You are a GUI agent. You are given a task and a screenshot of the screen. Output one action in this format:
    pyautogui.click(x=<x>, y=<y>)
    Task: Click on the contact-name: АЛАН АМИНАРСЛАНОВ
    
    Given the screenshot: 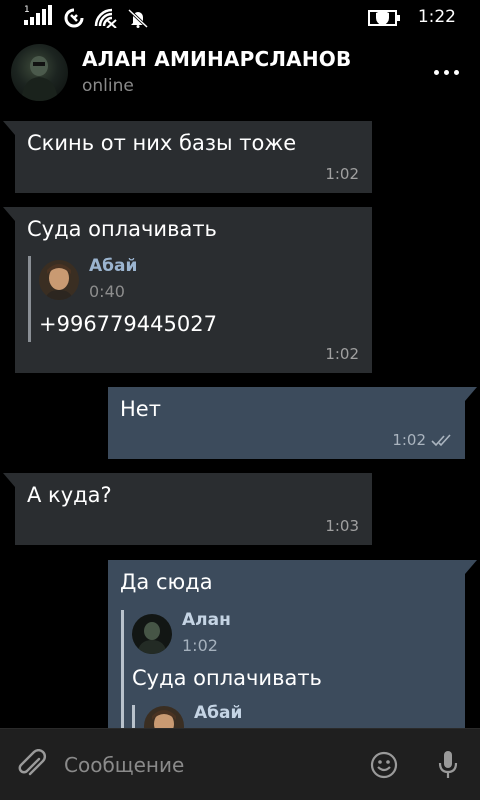 What is the action you would take?
    pyautogui.click(x=217, y=59)
    